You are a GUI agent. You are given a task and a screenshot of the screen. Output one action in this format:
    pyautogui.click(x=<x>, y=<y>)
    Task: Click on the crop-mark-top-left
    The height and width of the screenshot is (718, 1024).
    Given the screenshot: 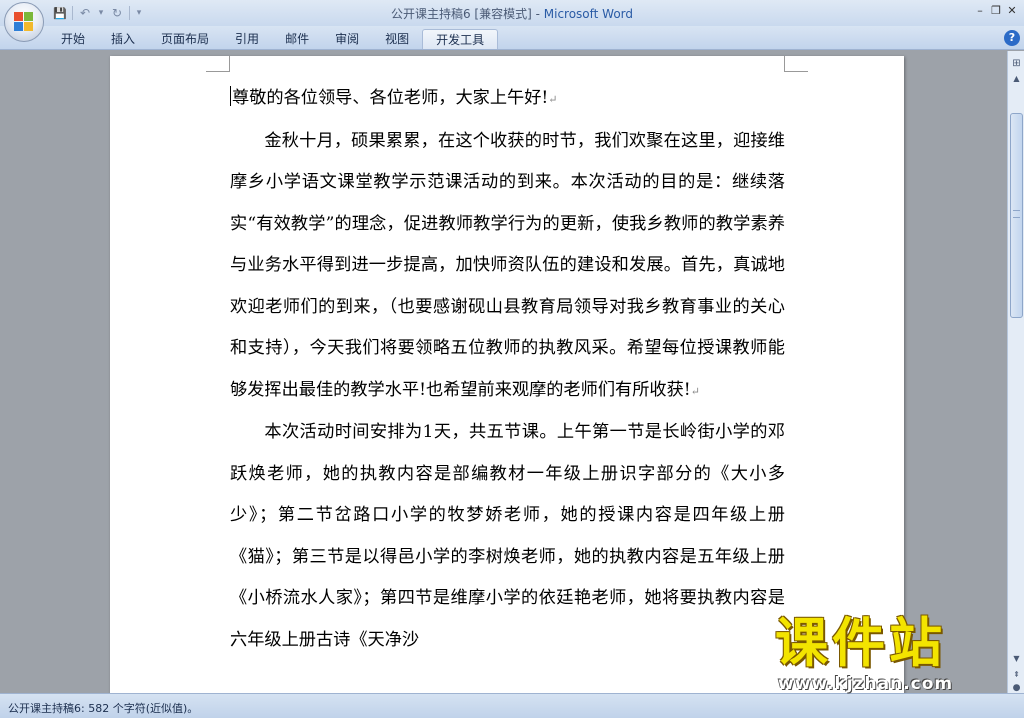 What is the action you would take?
    pyautogui.click(x=218, y=64)
    